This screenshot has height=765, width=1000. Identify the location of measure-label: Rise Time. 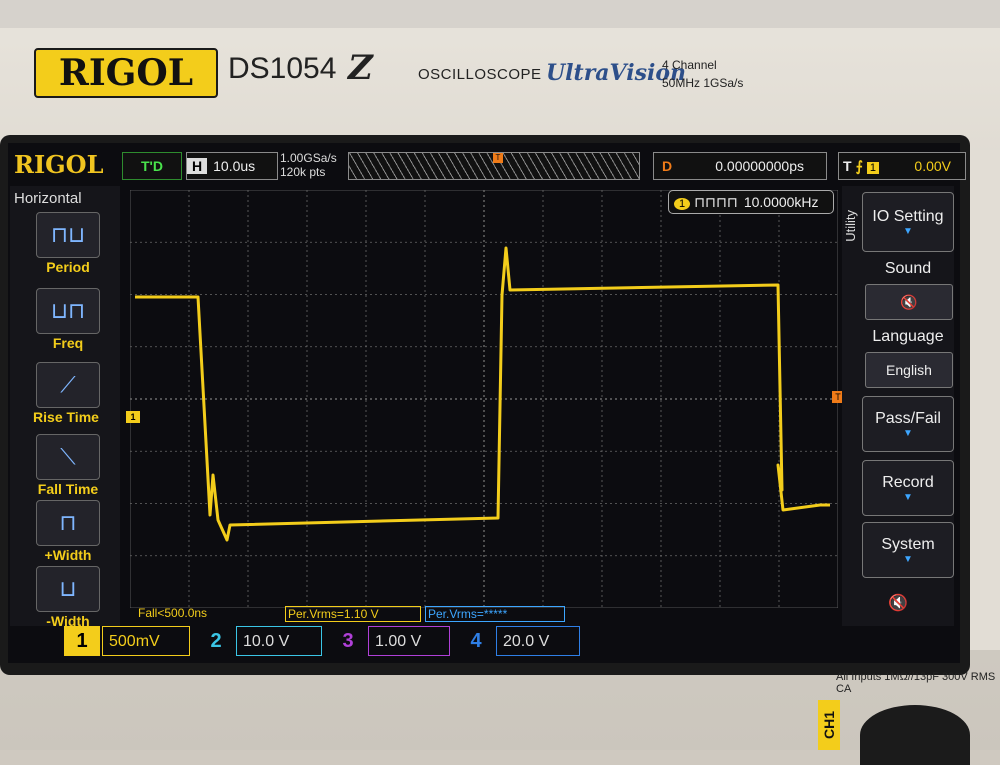
(66, 417).